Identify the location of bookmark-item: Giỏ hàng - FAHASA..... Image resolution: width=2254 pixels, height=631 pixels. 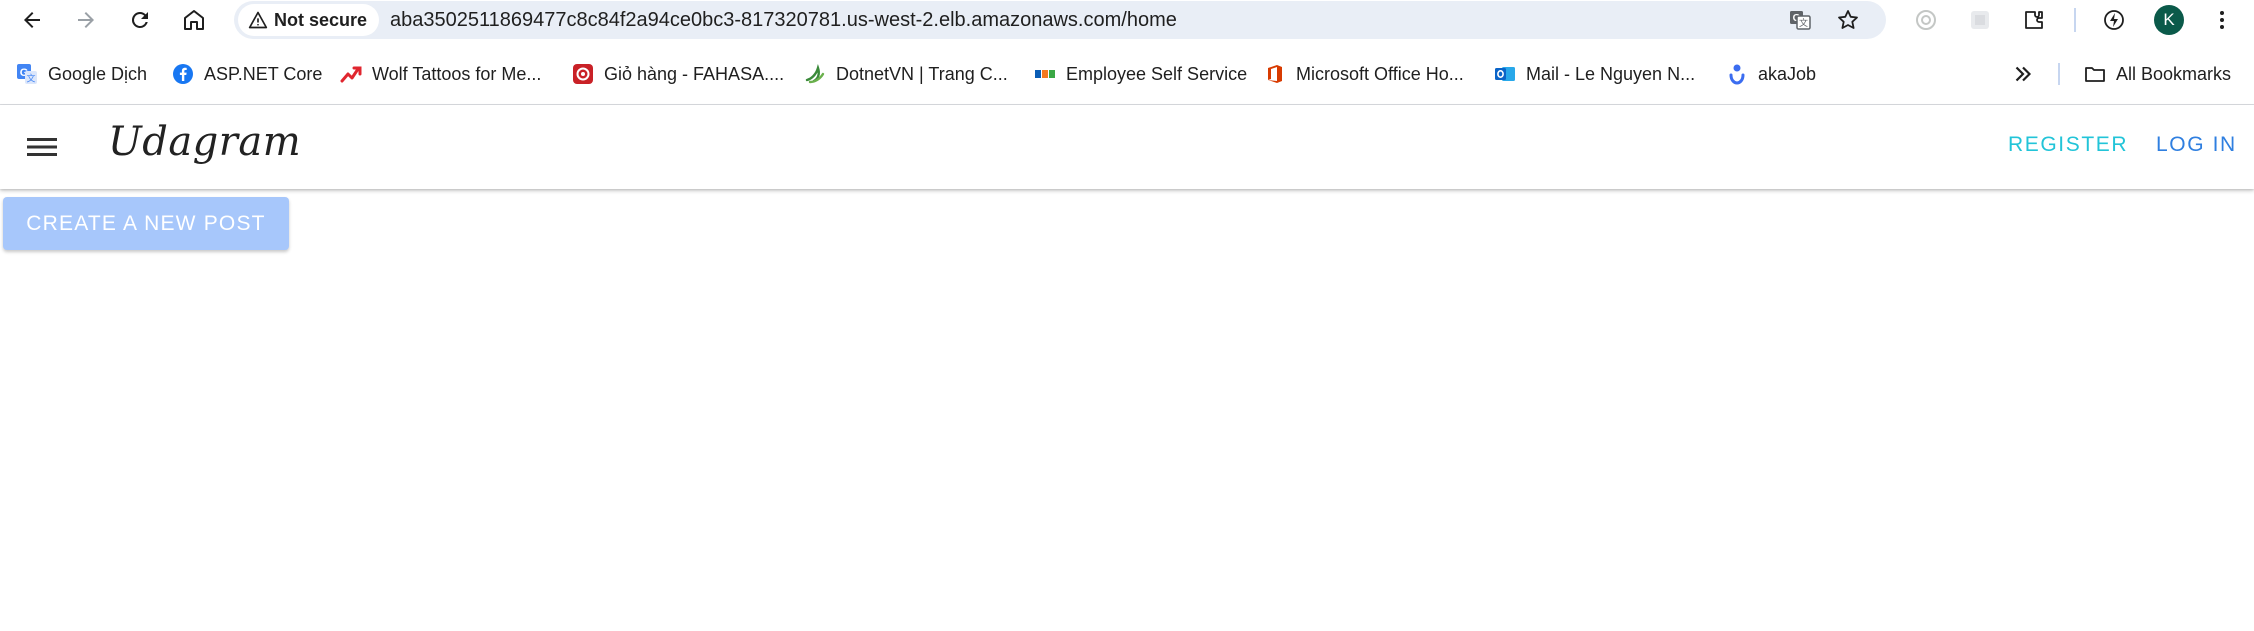
(678, 74).